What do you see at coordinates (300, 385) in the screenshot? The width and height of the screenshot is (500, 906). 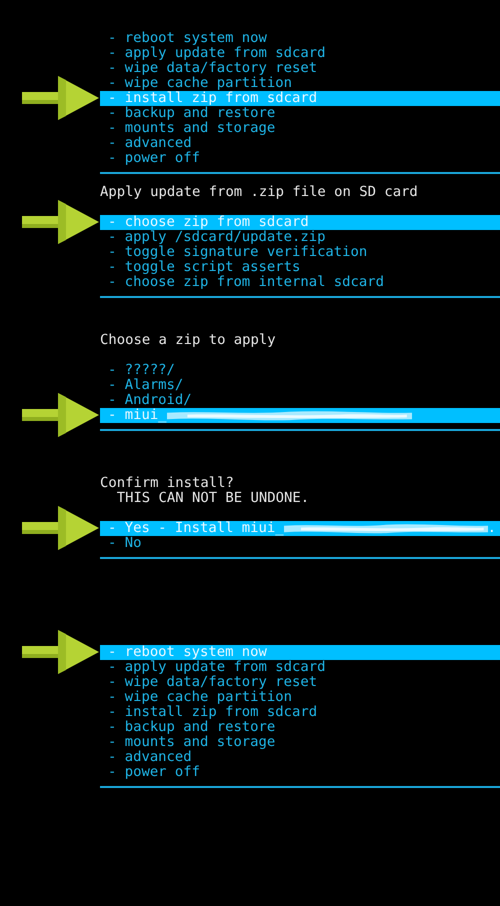 I see `menu-item: - Alarms/` at bounding box center [300, 385].